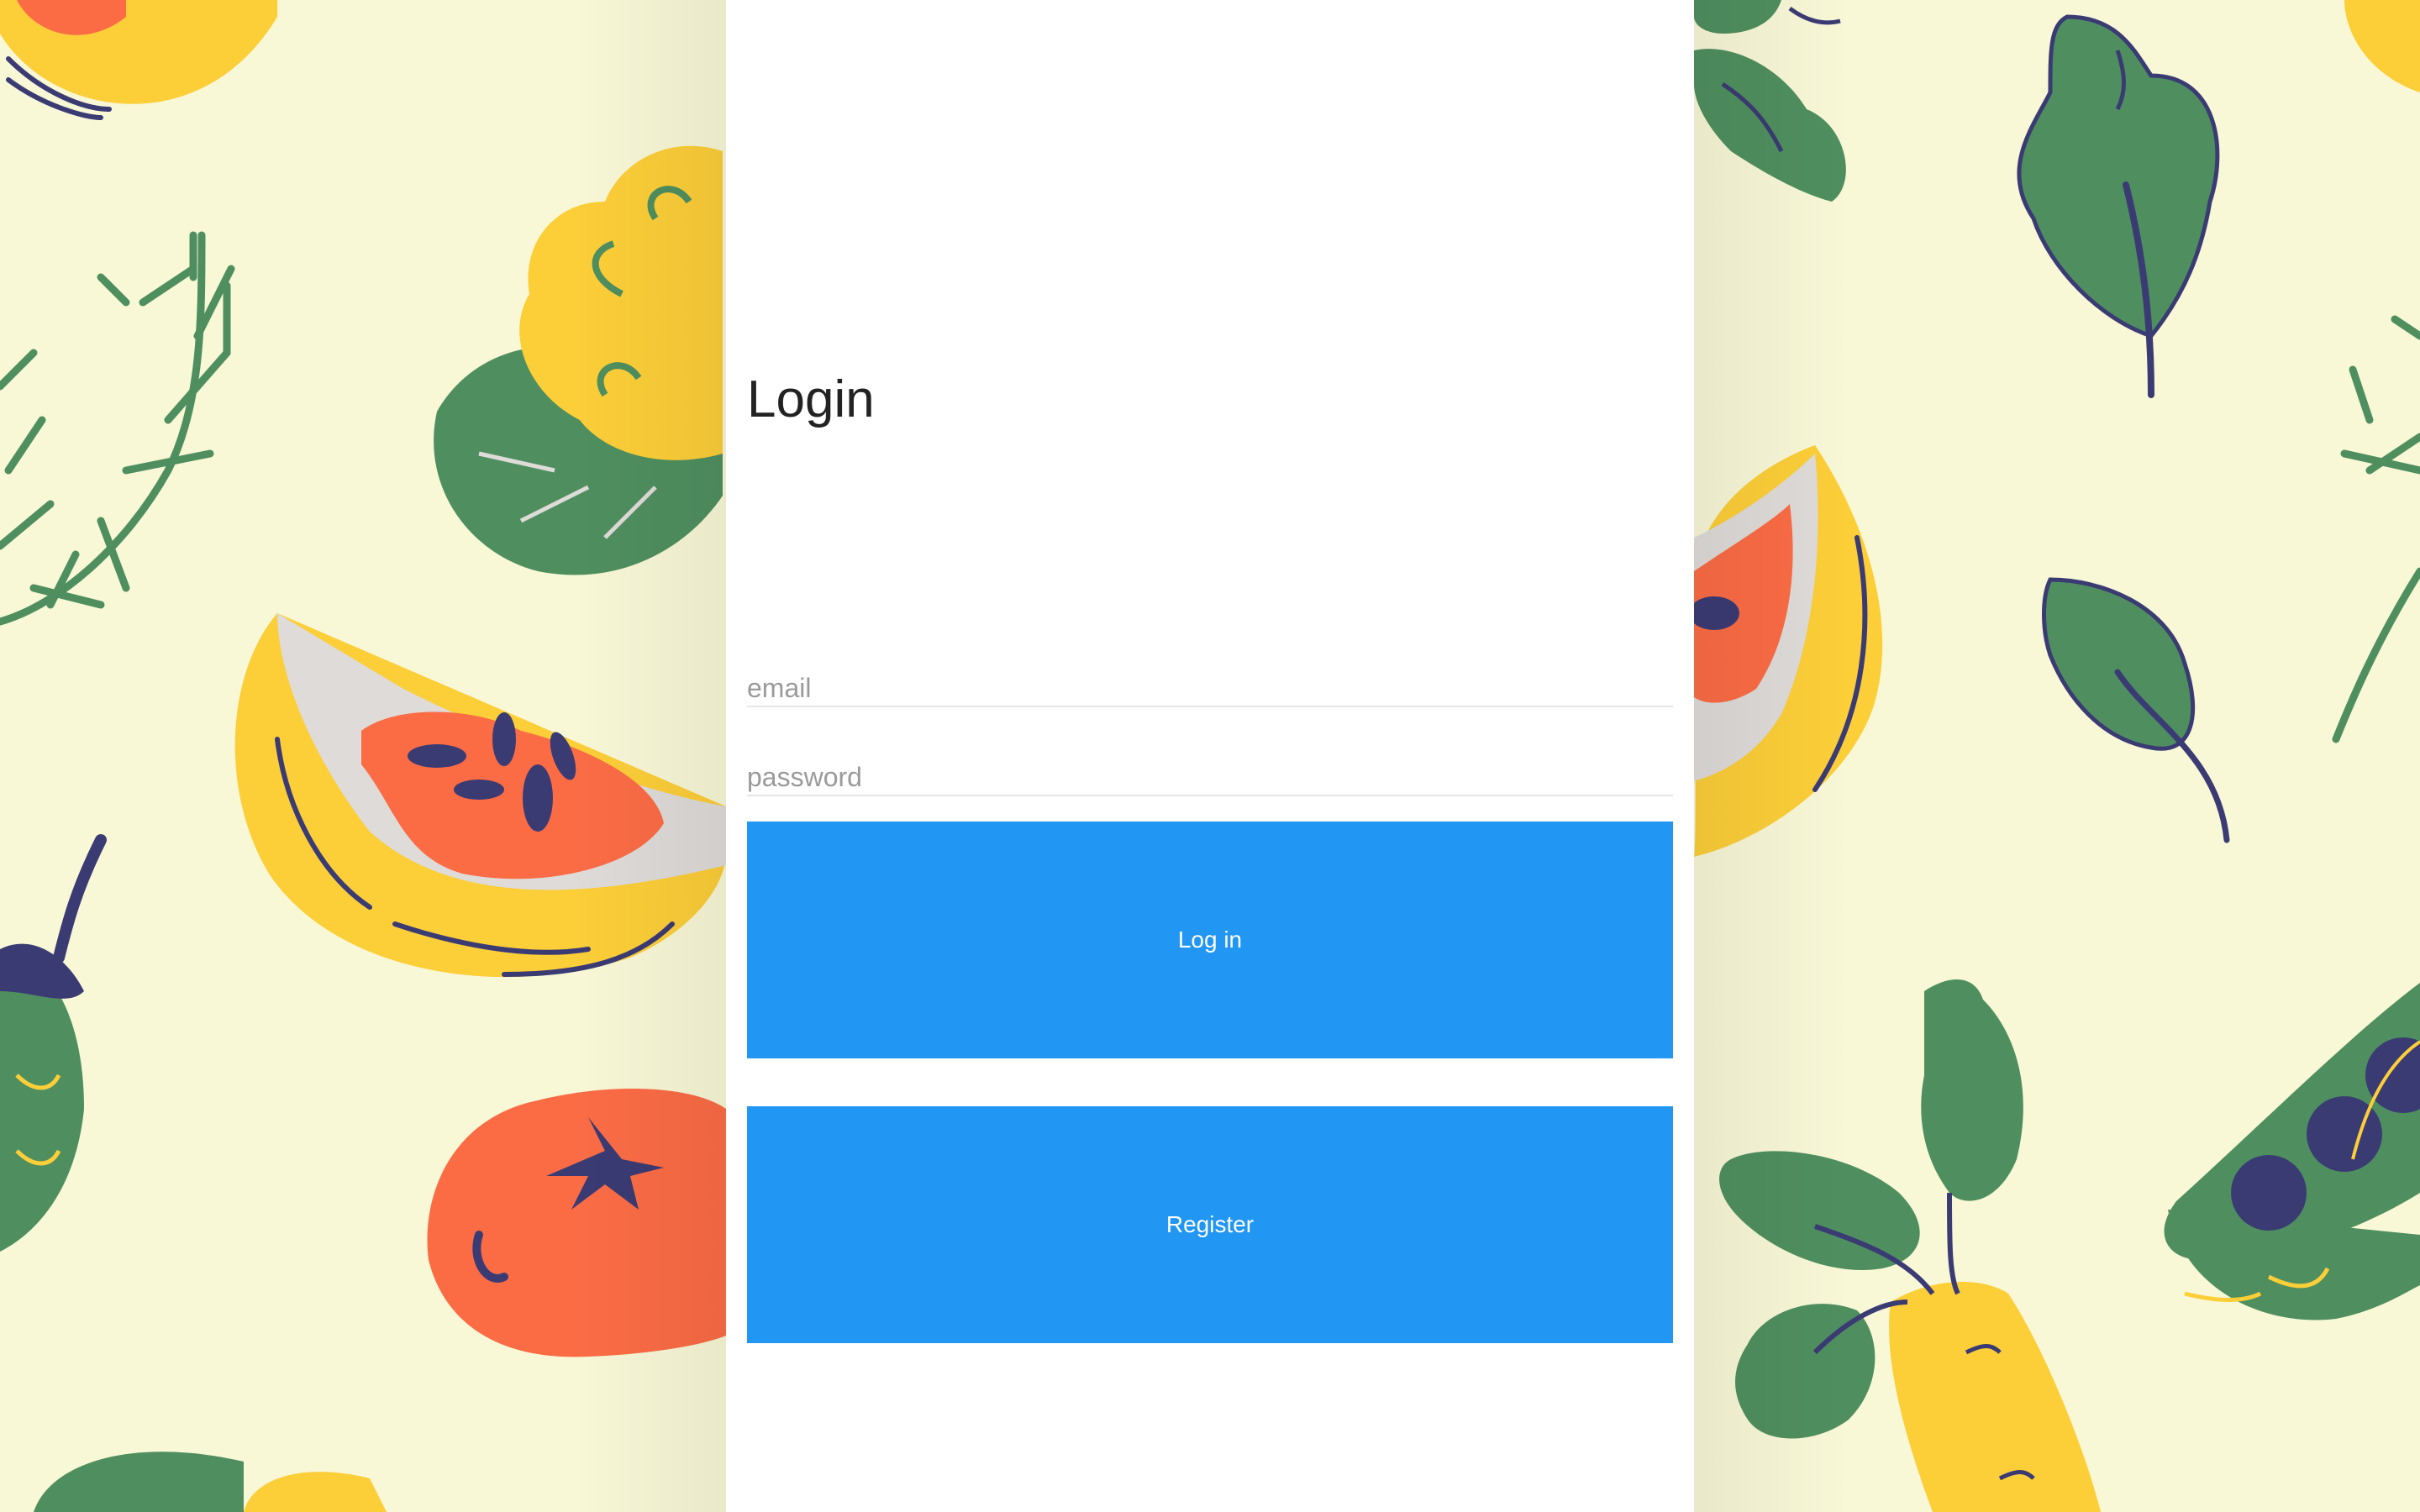 Image resolution: width=2420 pixels, height=1512 pixels. Describe the element at coordinates (2376, 529) in the screenshot. I see `dill-right-illustration` at that location.